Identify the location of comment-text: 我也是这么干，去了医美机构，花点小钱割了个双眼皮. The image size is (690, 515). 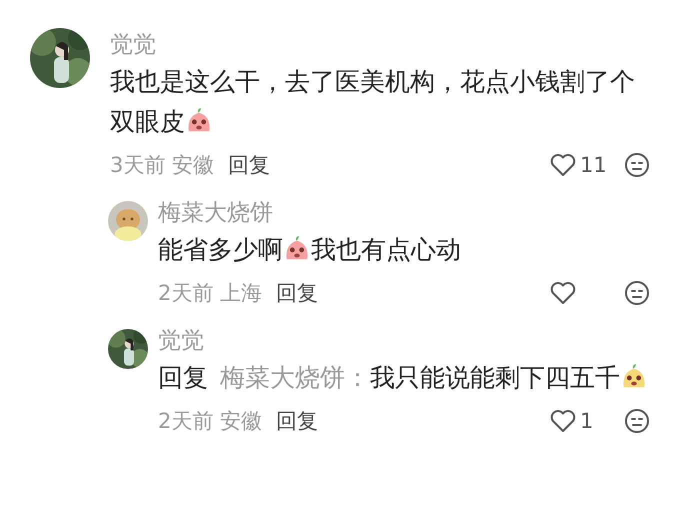
(372, 101).